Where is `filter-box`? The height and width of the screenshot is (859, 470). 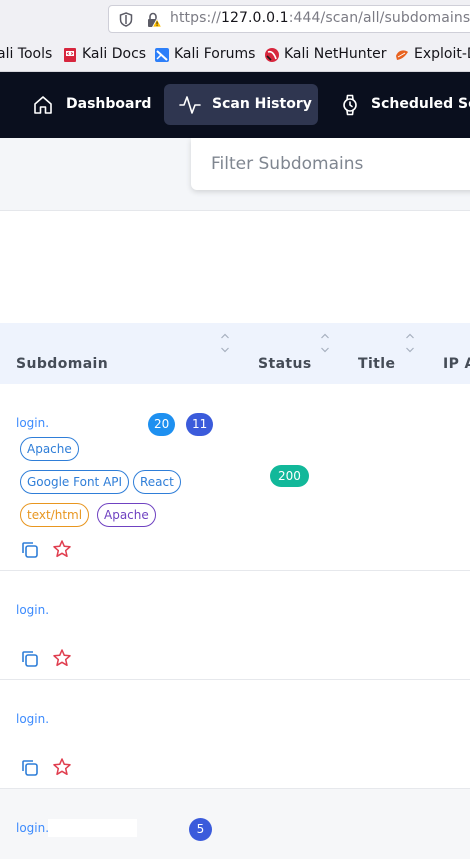 filter-box is located at coordinates (330, 164).